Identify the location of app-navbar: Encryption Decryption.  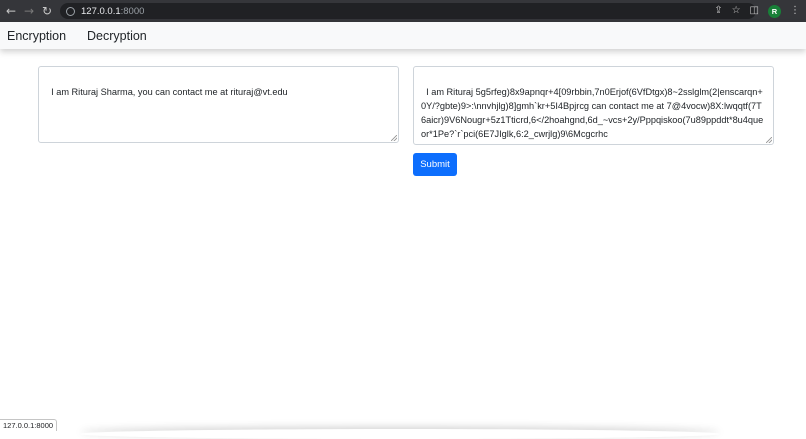
(403, 35).